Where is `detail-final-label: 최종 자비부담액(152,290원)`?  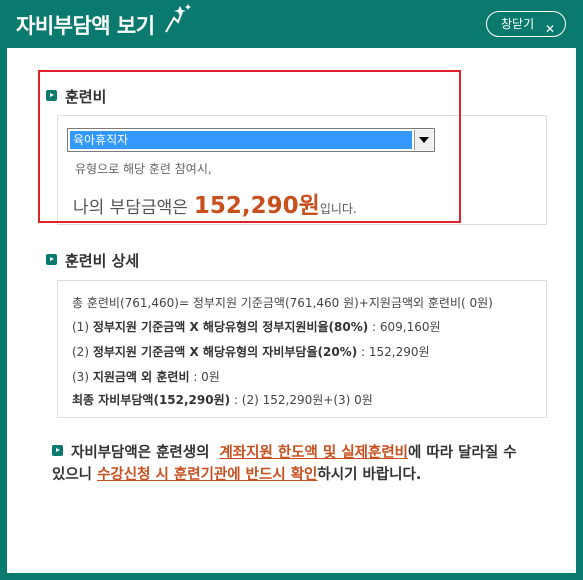
detail-final-label: 최종 자비부담액(152,290원) is located at coordinates (151, 400).